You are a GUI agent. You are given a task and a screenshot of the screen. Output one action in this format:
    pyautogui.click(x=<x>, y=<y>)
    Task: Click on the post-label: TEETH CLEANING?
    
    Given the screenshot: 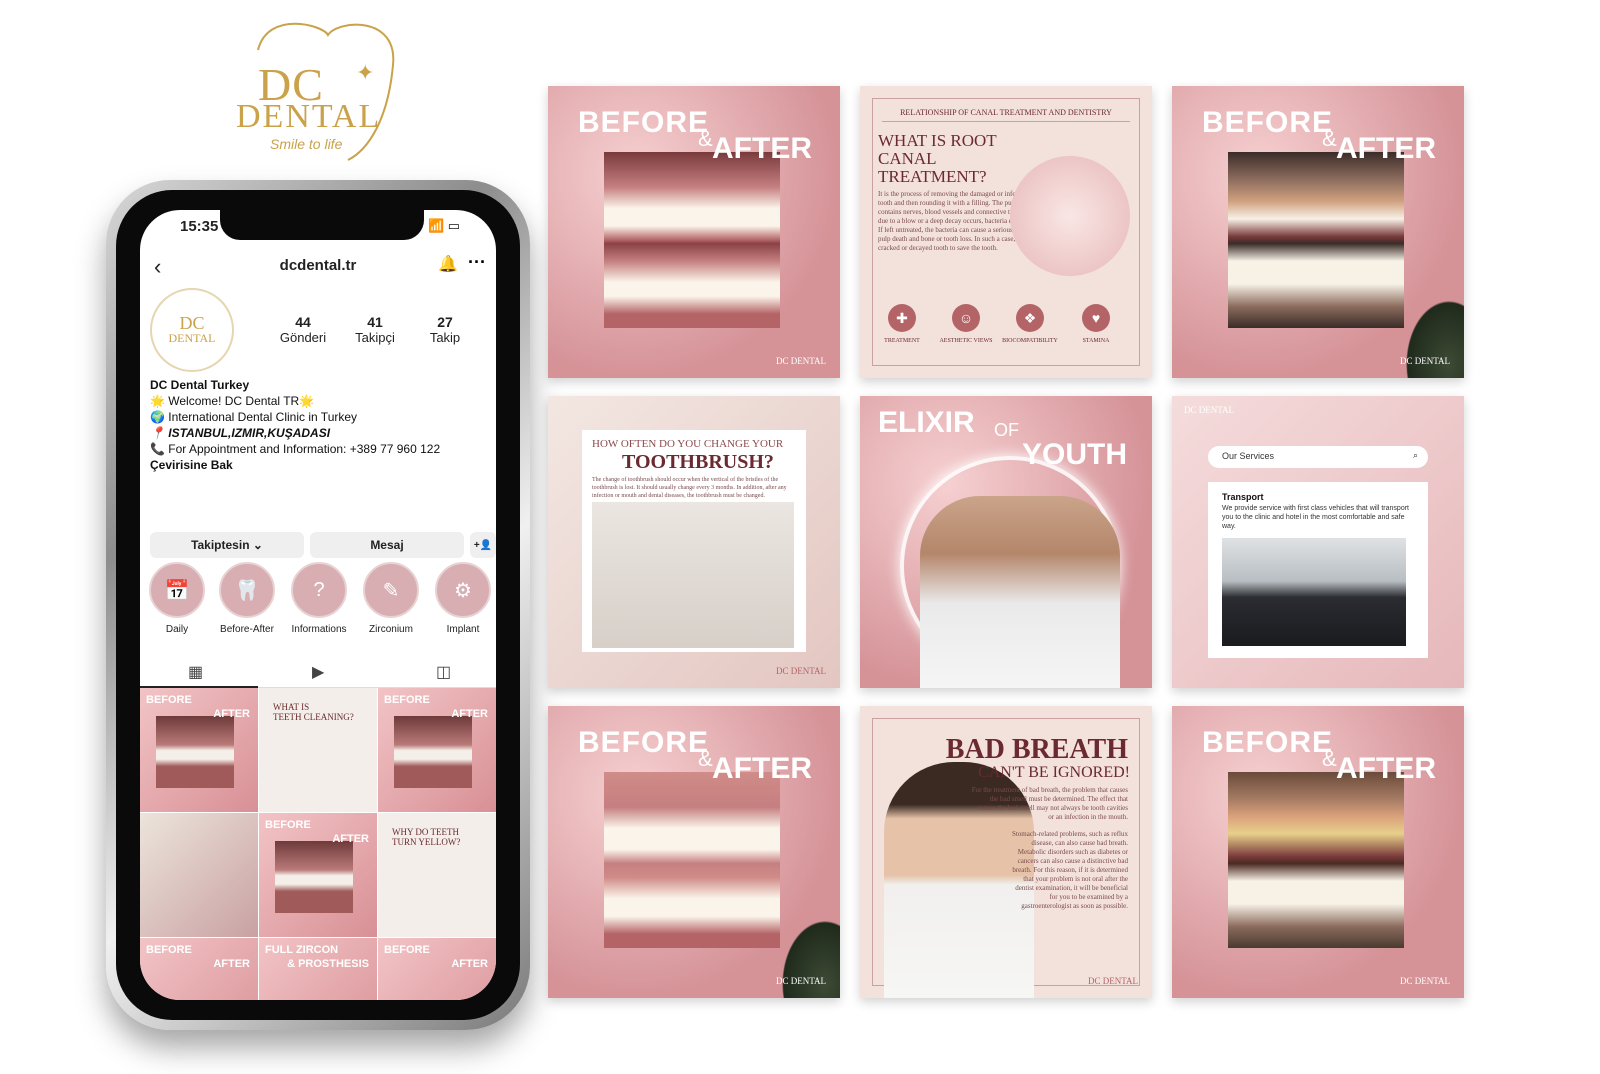 What is the action you would take?
    pyautogui.click(x=313, y=717)
    